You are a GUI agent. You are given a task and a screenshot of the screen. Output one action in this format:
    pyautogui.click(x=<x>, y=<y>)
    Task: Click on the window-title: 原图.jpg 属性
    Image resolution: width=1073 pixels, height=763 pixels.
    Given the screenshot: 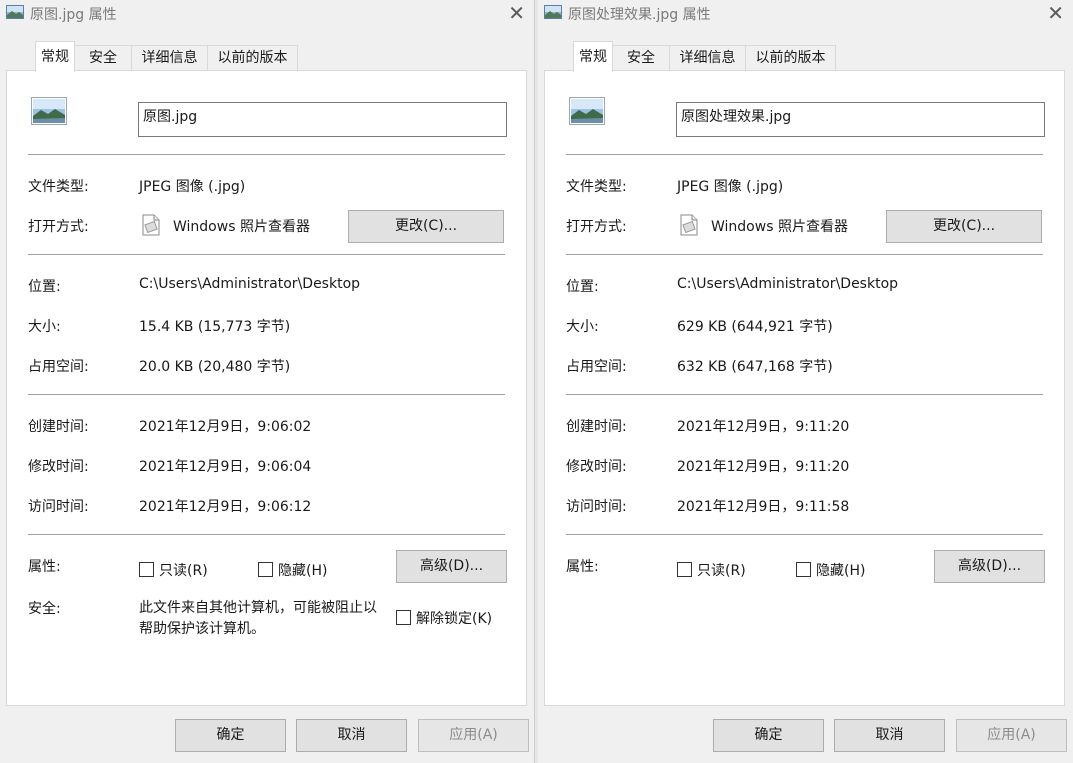 What is the action you would take?
    pyautogui.click(x=73, y=15)
    